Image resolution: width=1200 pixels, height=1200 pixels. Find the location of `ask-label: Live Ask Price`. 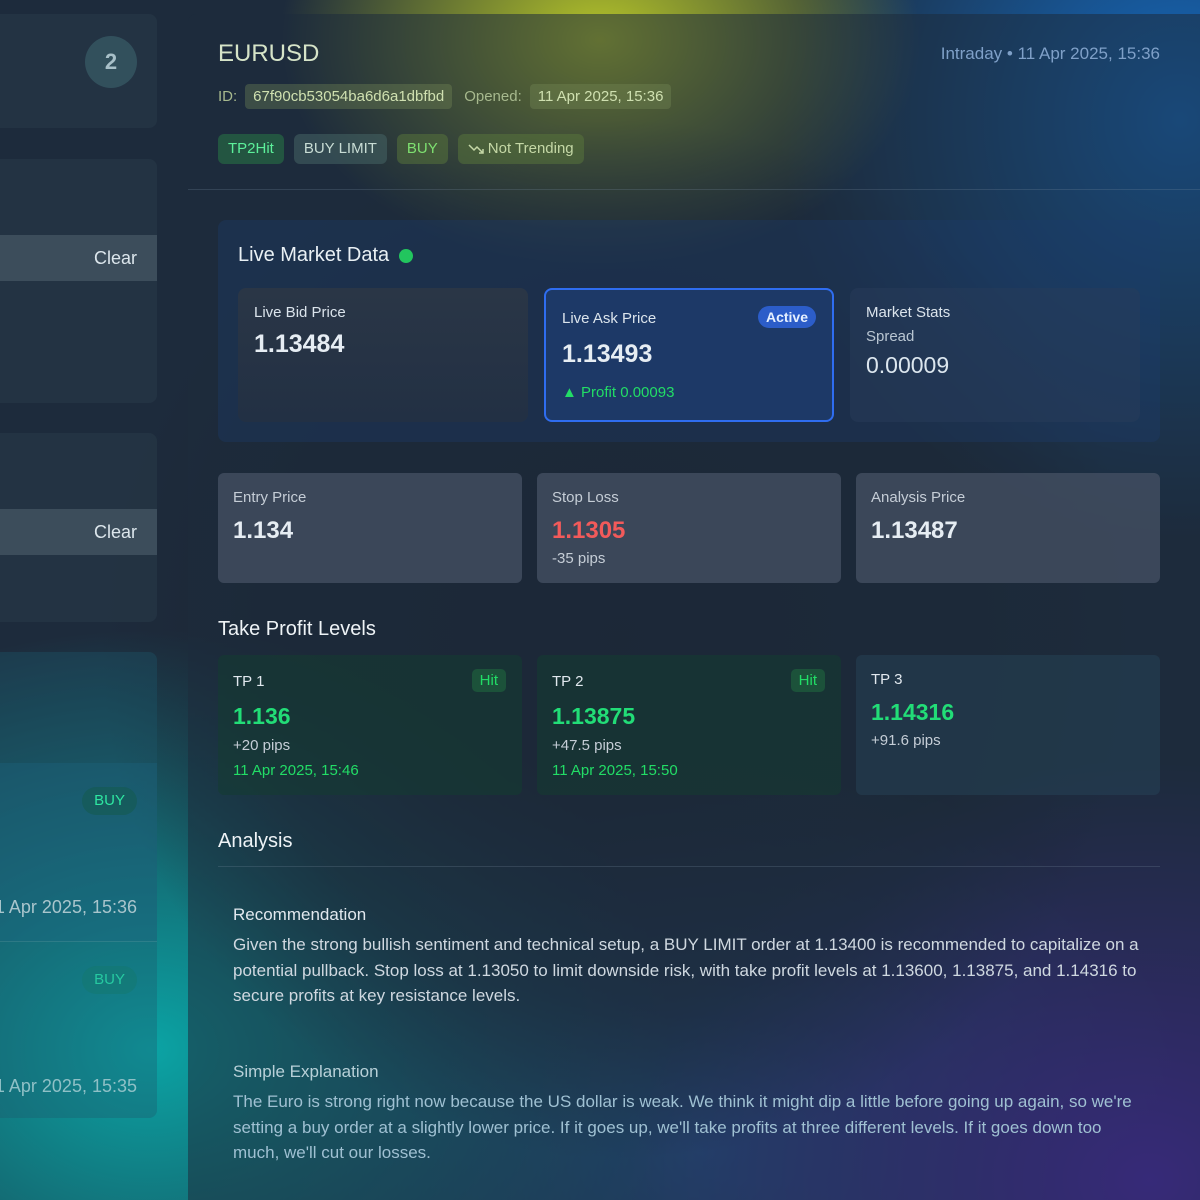

ask-label: Live Ask Price is located at coordinates (609, 318).